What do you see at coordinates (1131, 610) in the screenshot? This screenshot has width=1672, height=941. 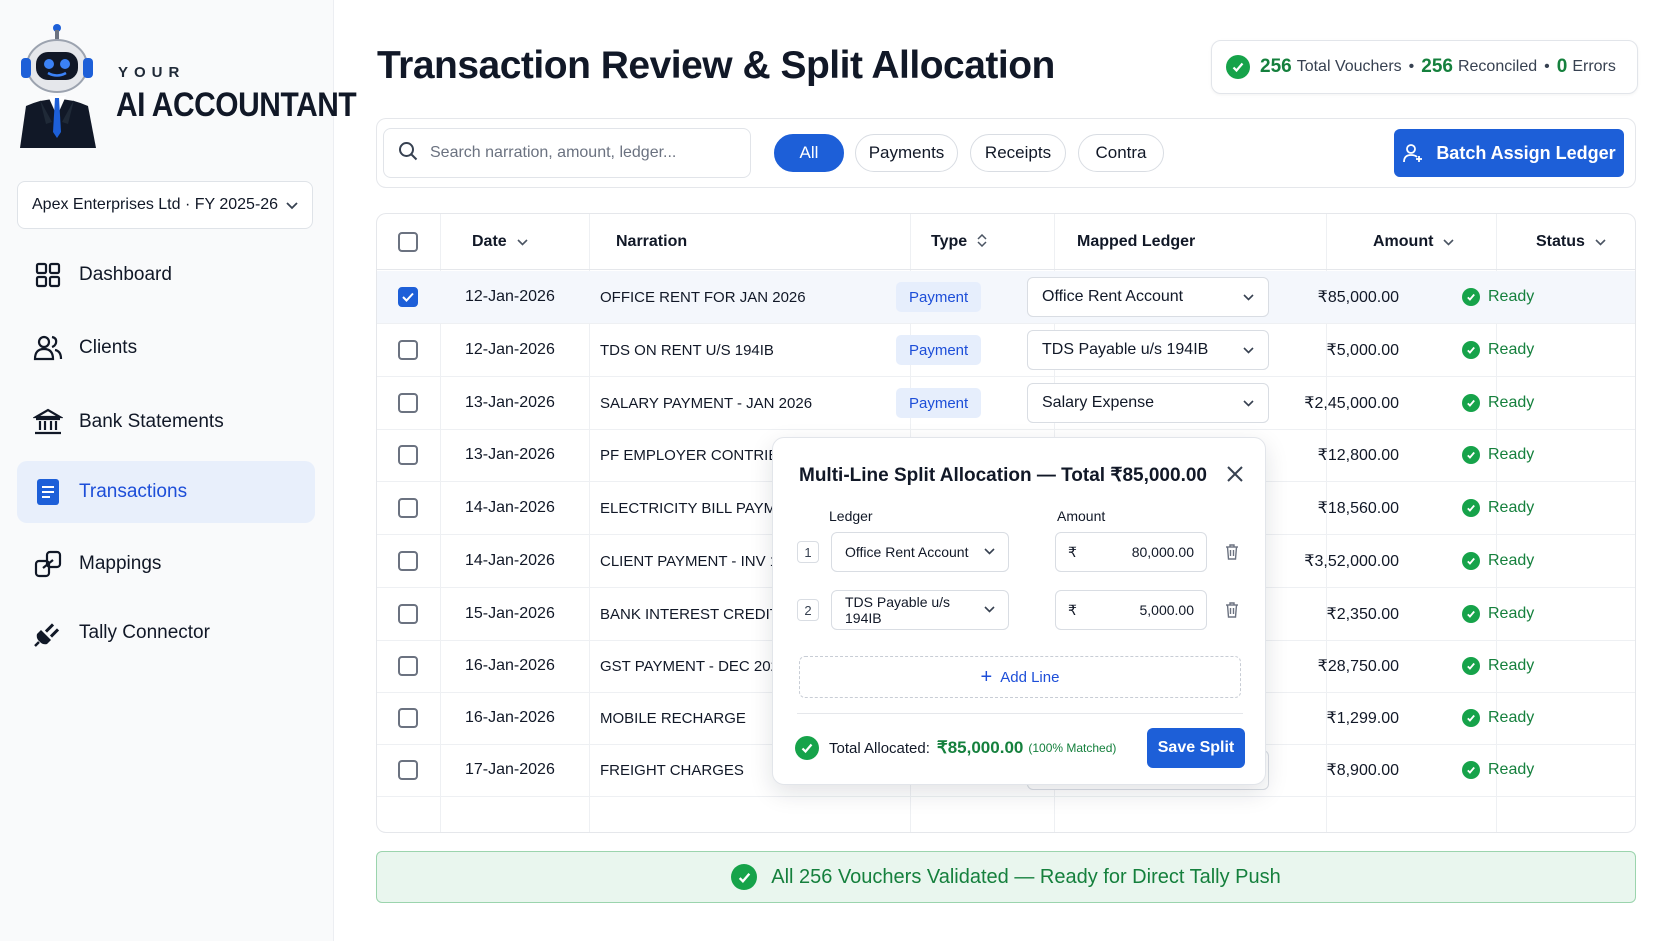 I see `split-amount-input: ₹ 5,000.00` at bounding box center [1131, 610].